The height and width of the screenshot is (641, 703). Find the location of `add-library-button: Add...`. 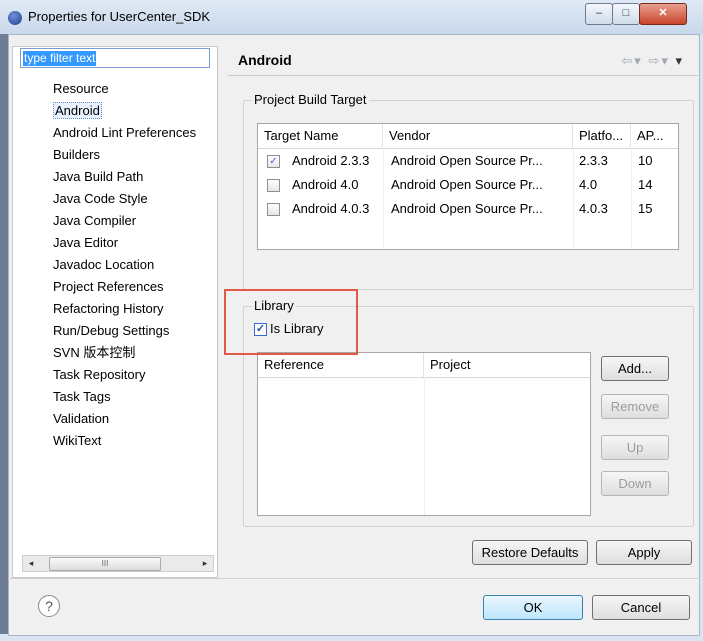

add-library-button: Add... is located at coordinates (635, 368).